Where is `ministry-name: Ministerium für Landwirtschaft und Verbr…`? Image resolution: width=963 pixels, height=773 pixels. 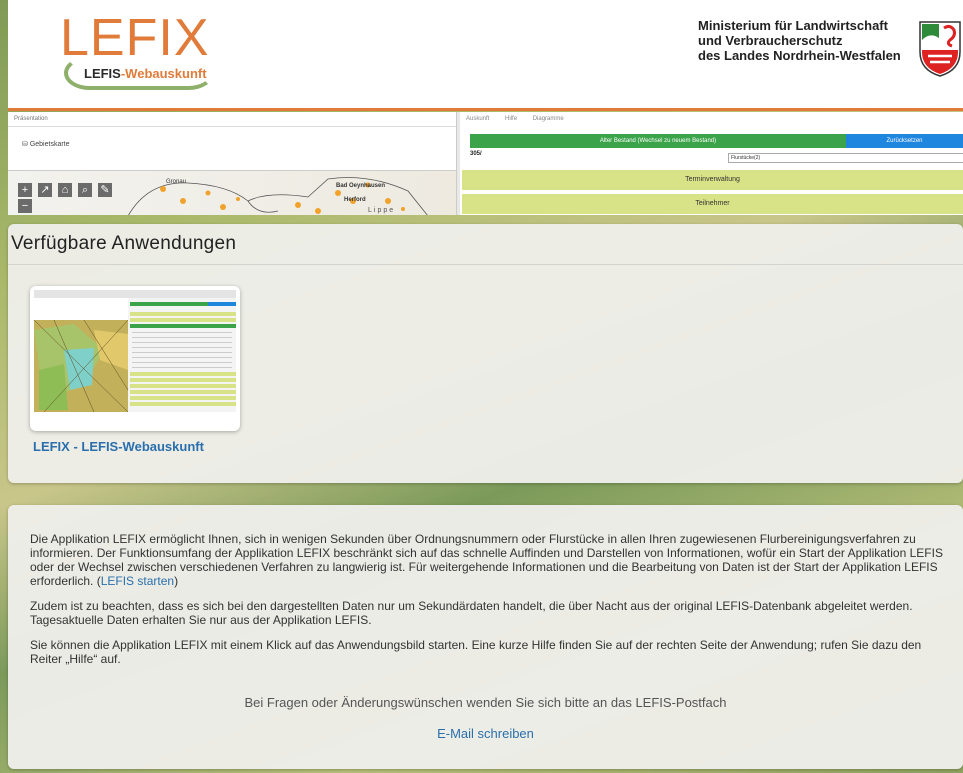 ministry-name: Ministerium für Landwirtschaft und Verbr… is located at coordinates (799, 40).